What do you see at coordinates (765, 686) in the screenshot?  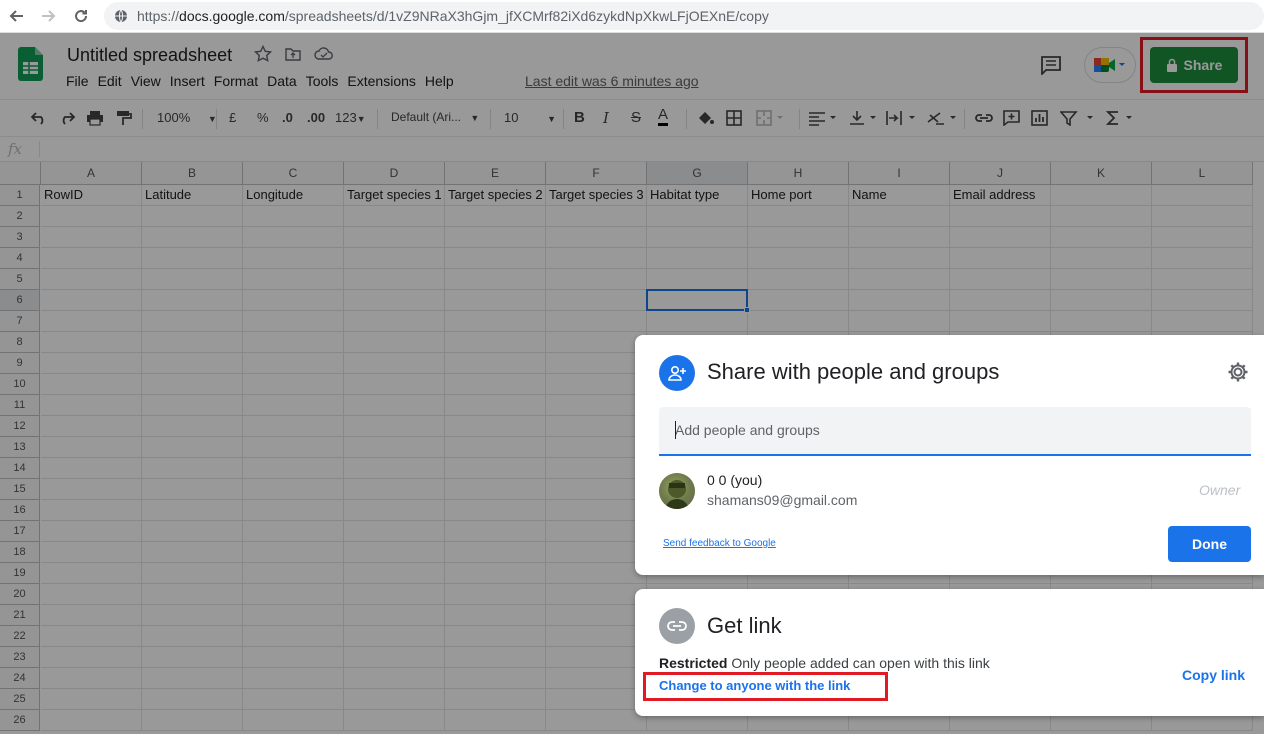 I see `change-link-highlight-box` at bounding box center [765, 686].